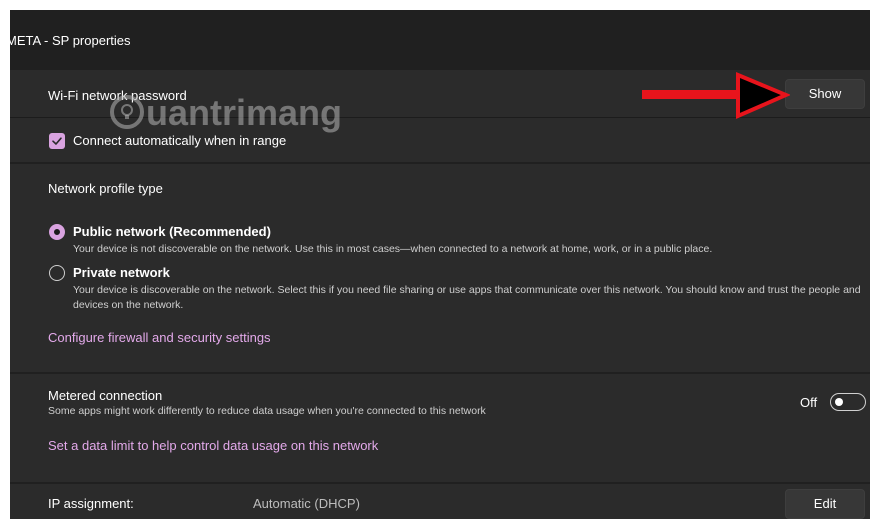 This screenshot has height=519, width=870. What do you see at coordinates (825, 94) in the screenshot?
I see `show-password-button: Show` at bounding box center [825, 94].